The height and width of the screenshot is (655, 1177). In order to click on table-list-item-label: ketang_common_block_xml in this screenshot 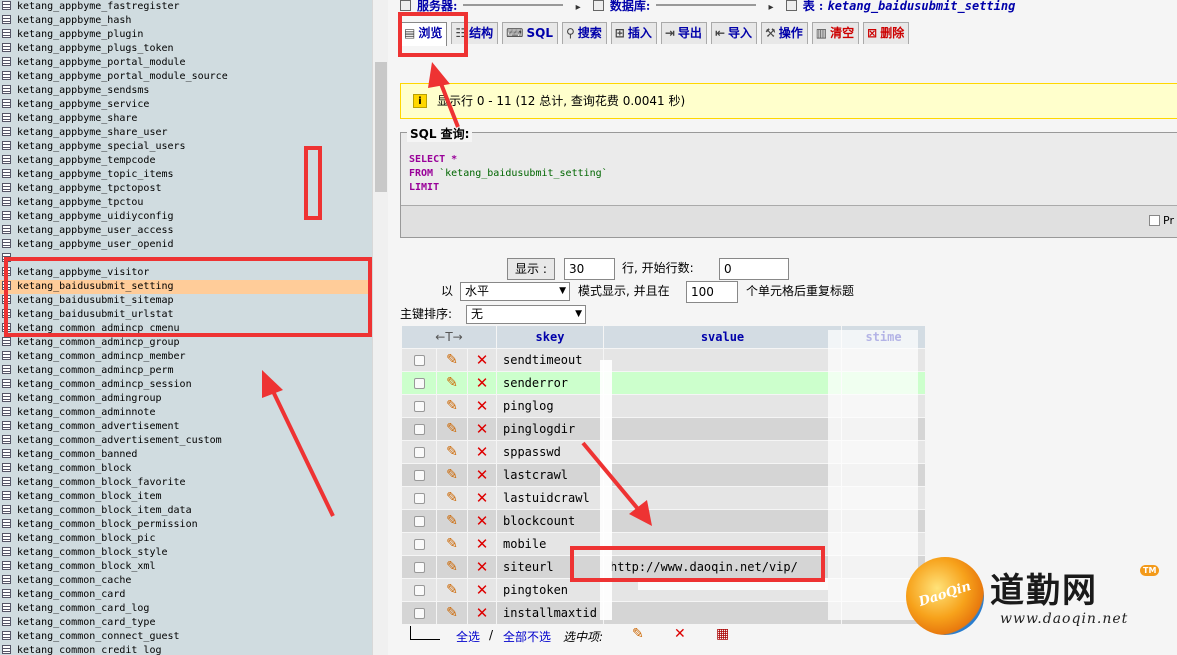, I will do `click(86, 566)`.